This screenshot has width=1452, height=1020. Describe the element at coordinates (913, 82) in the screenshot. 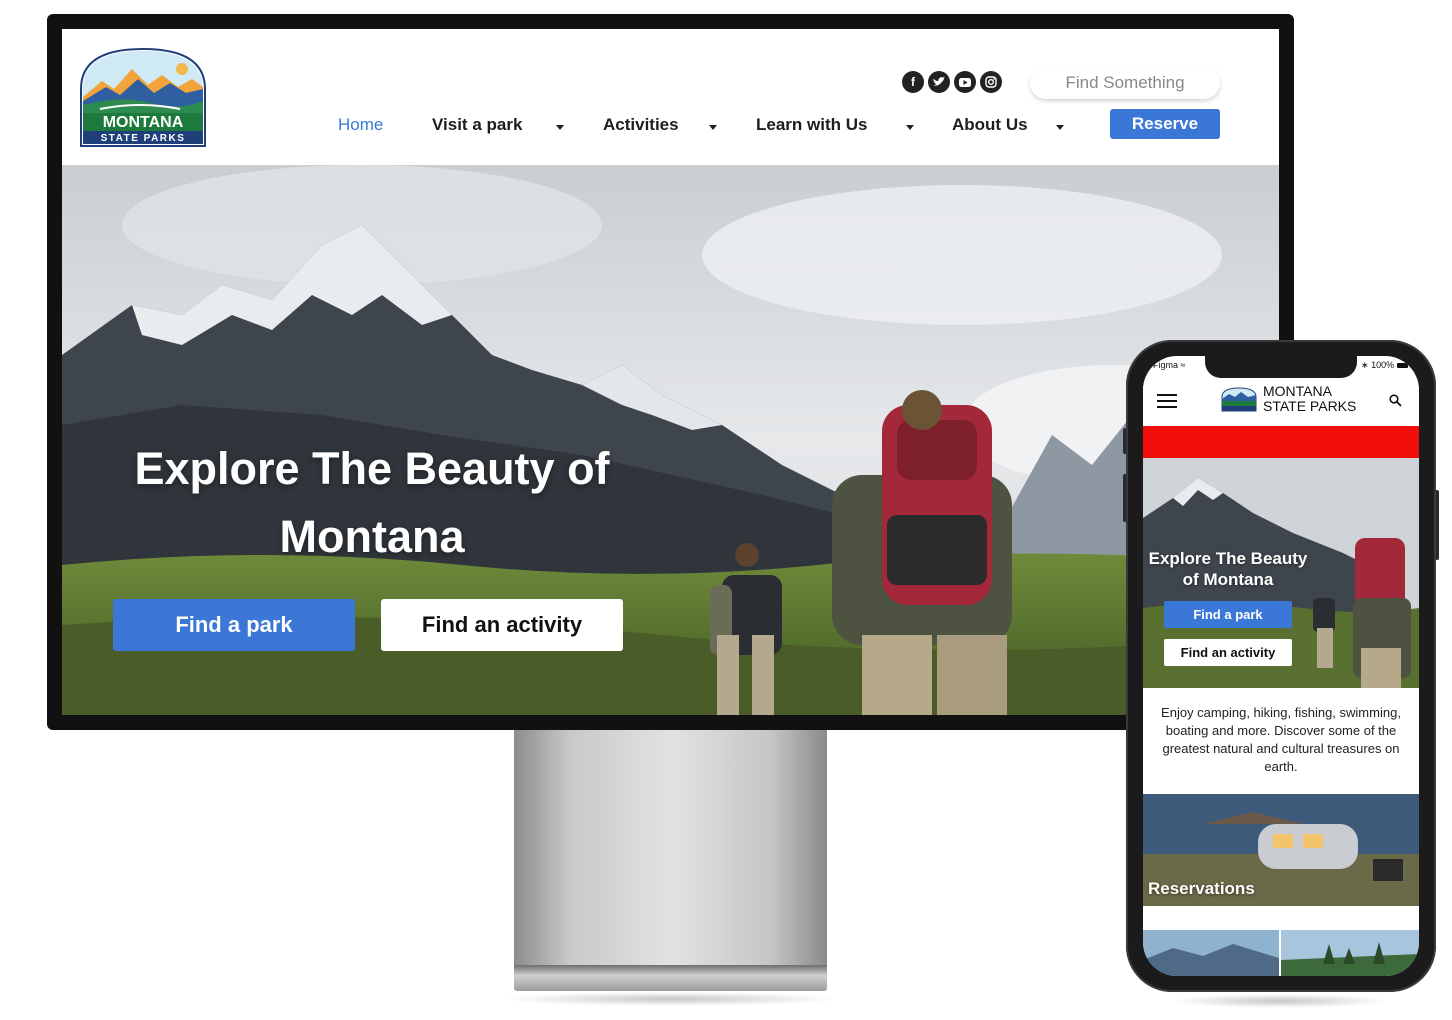

I see `facebook-icon: f` at that location.